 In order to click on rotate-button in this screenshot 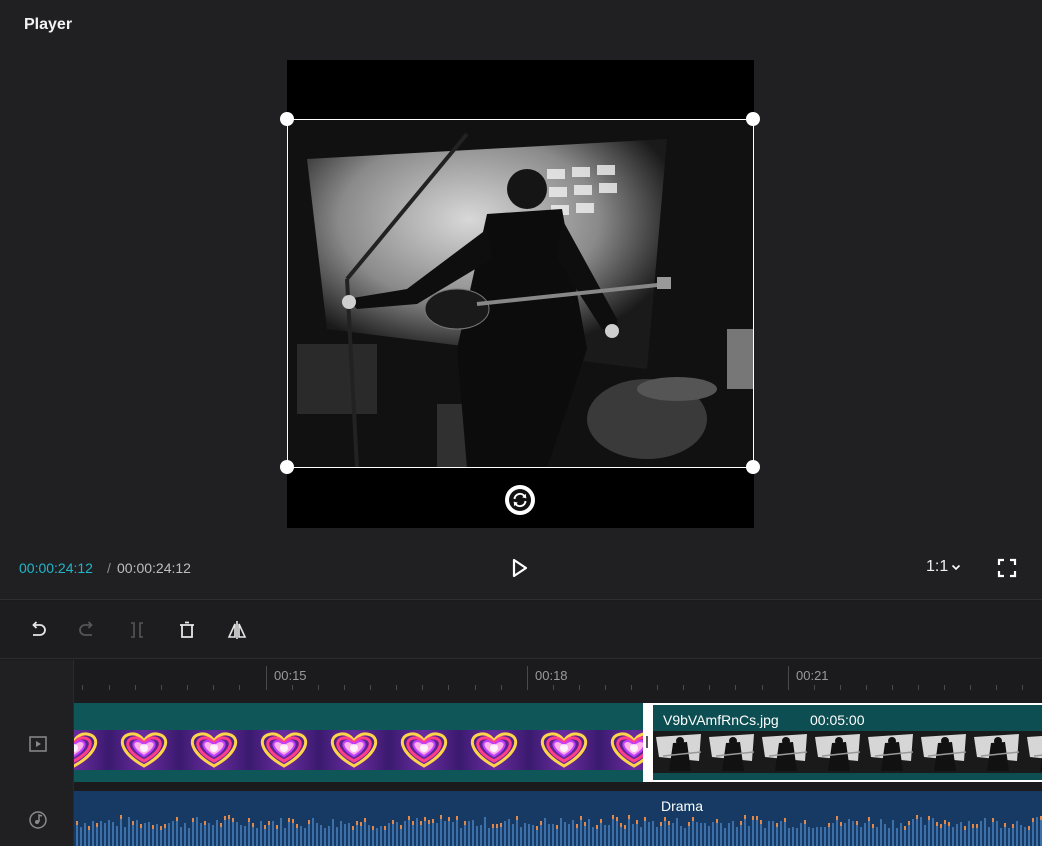, I will do `click(520, 500)`.